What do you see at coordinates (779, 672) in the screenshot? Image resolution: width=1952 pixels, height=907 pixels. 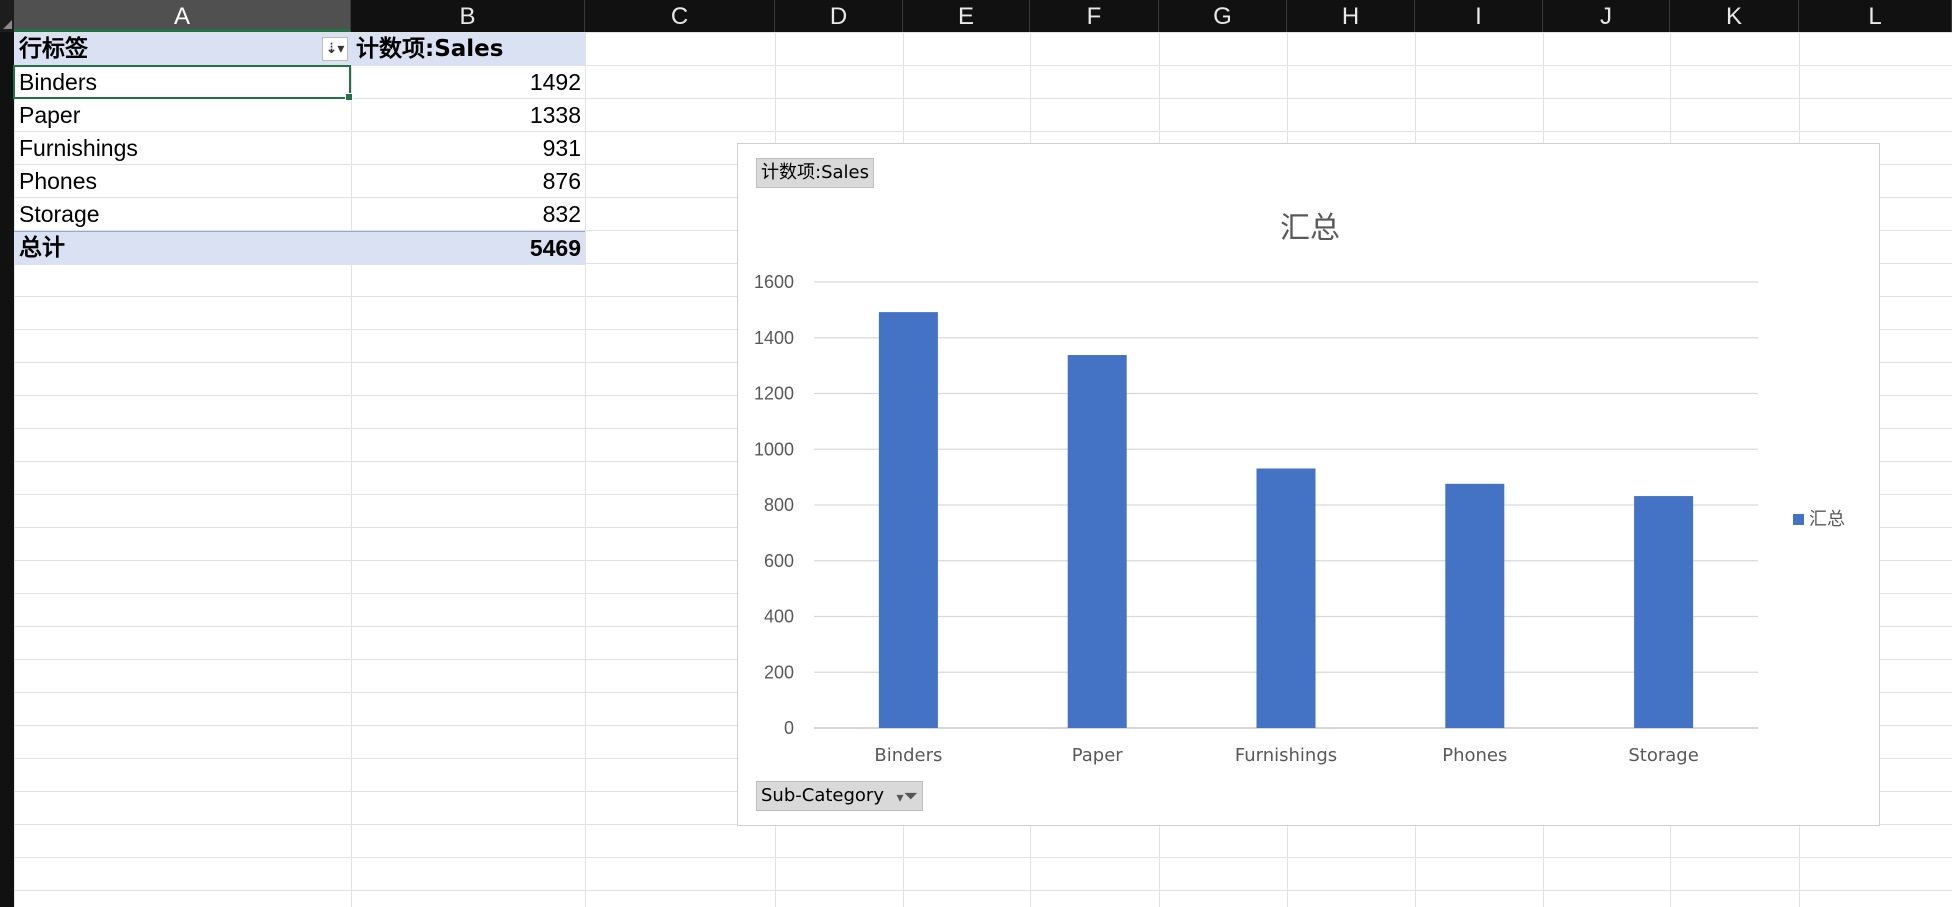 I see `y-tick-label: 200` at bounding box center [779, 672].